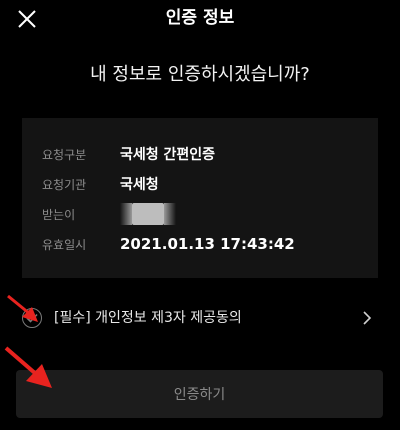  Describe the element at coordinates (64, 184) in the screenshot. I see `info-label: 요청기관` at that location.